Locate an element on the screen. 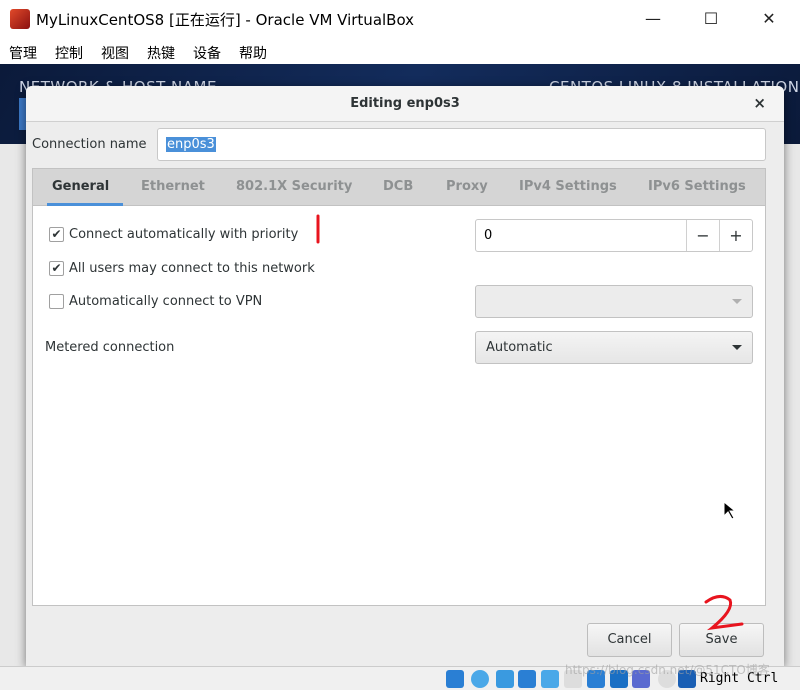 This screenshot has height=690, width=800. optical-drive-icon is located at coordinates (480, 679).